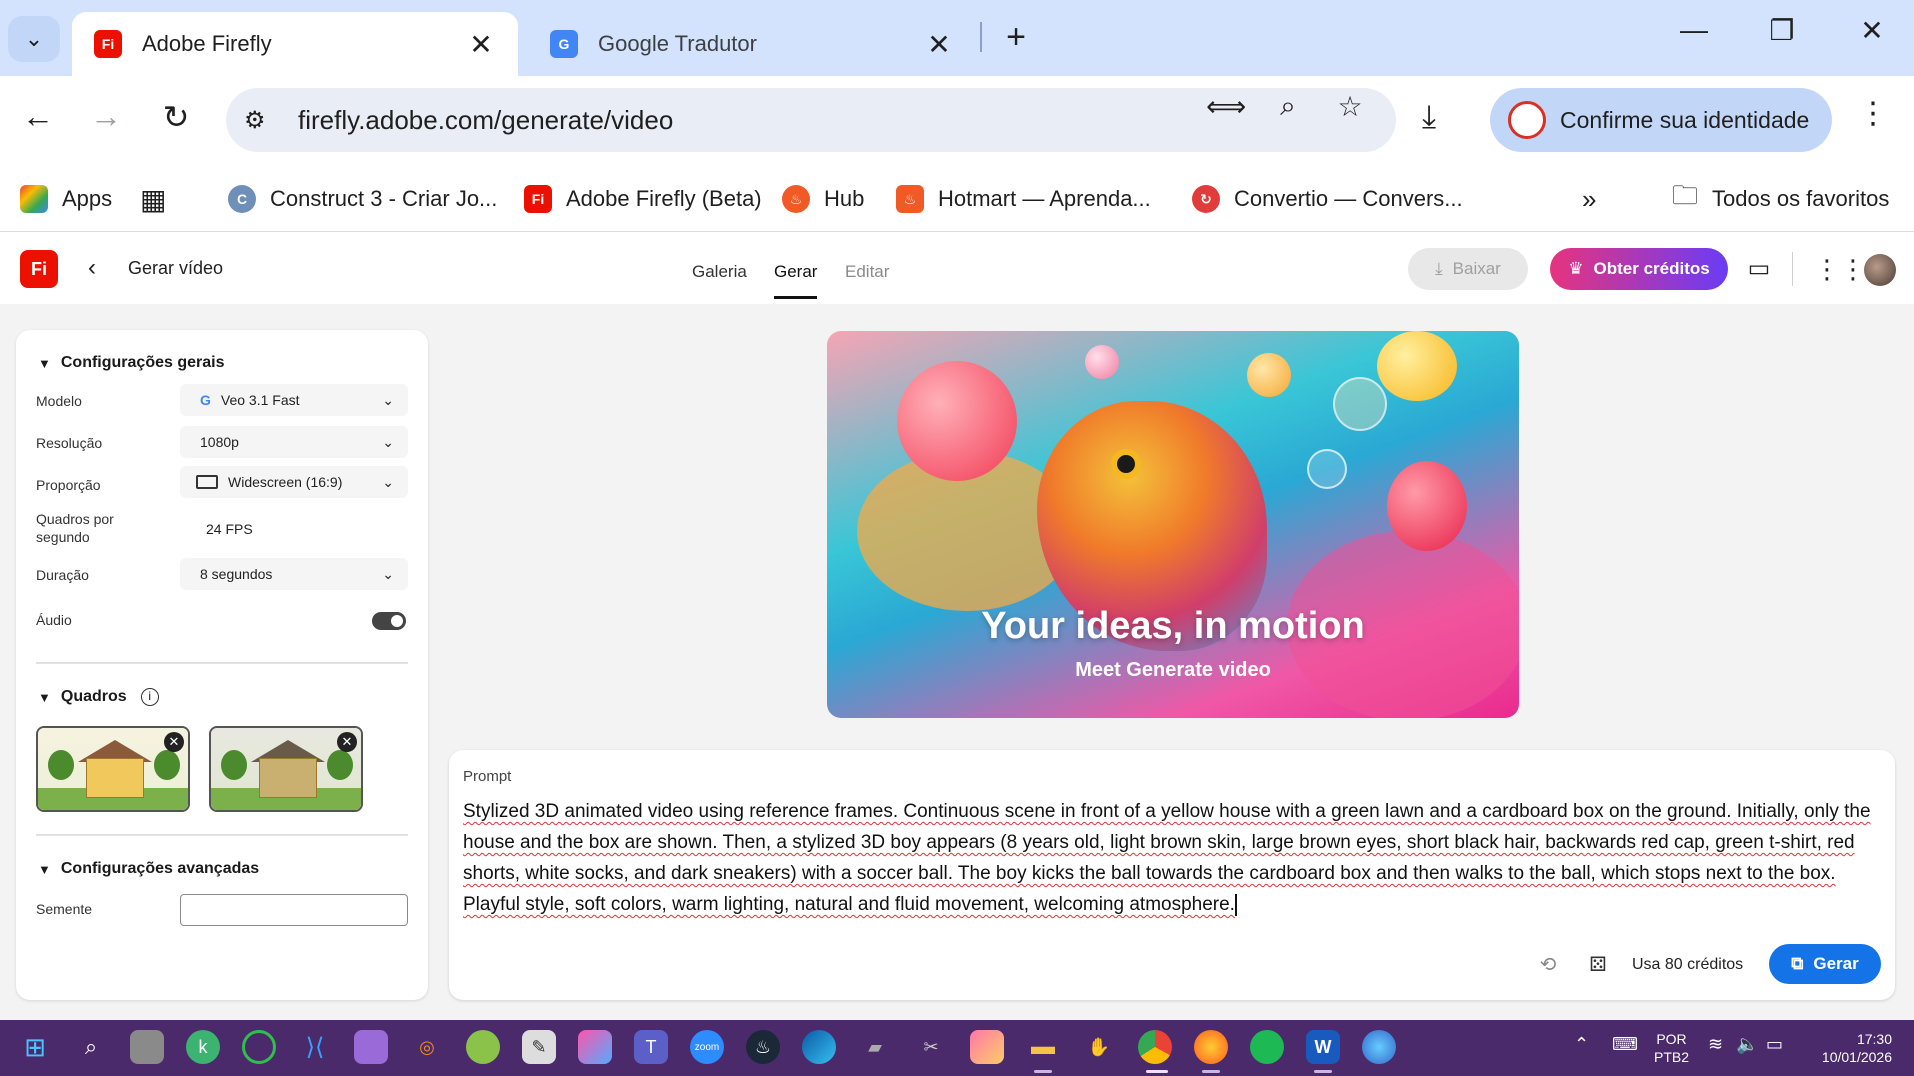 The height and width of the screenshot is (1076, 1914). Describe the element at coordinates (823, 199) in the screenshot. I see `bookmark-hub: ♨ Hub` at that location.